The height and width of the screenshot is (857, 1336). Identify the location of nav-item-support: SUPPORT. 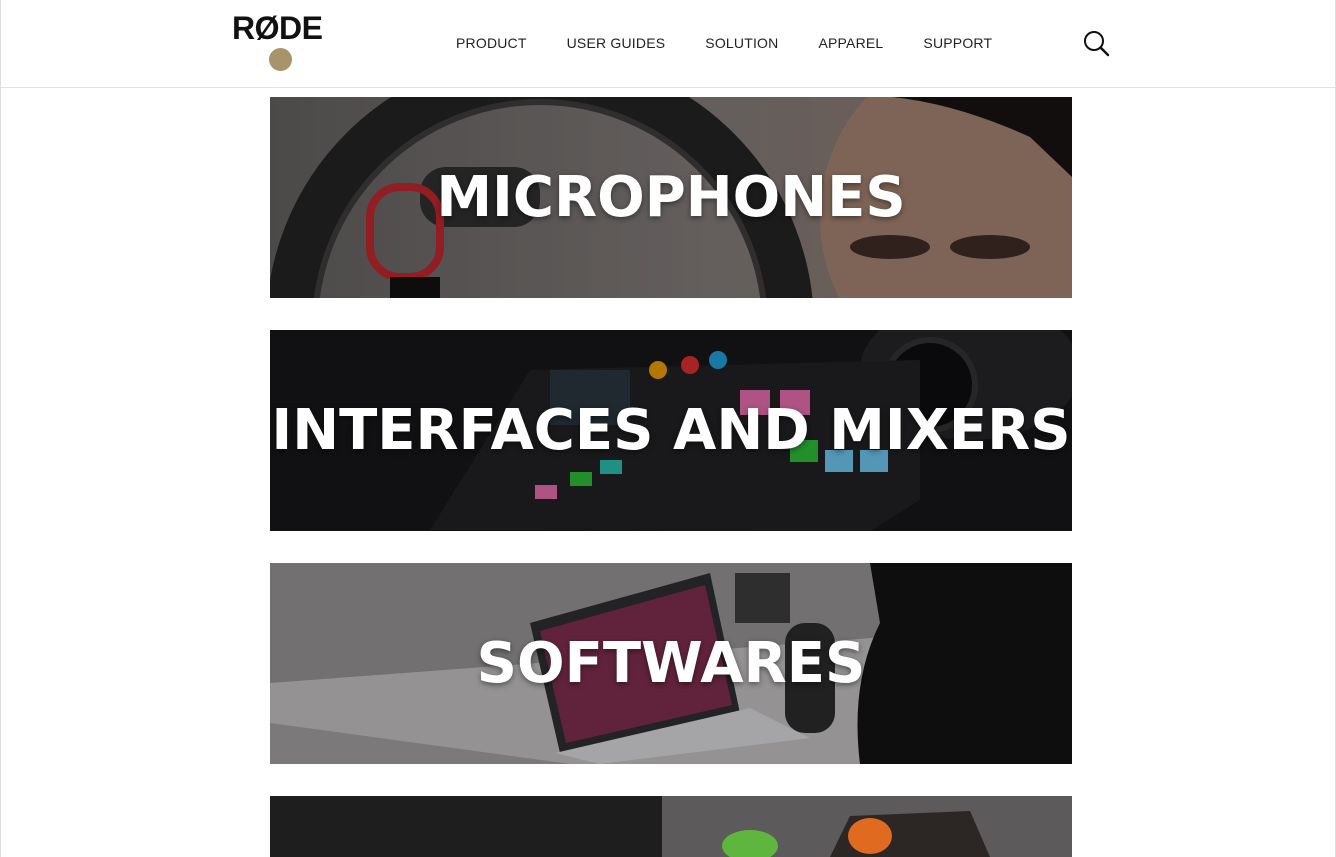
(957, 43).